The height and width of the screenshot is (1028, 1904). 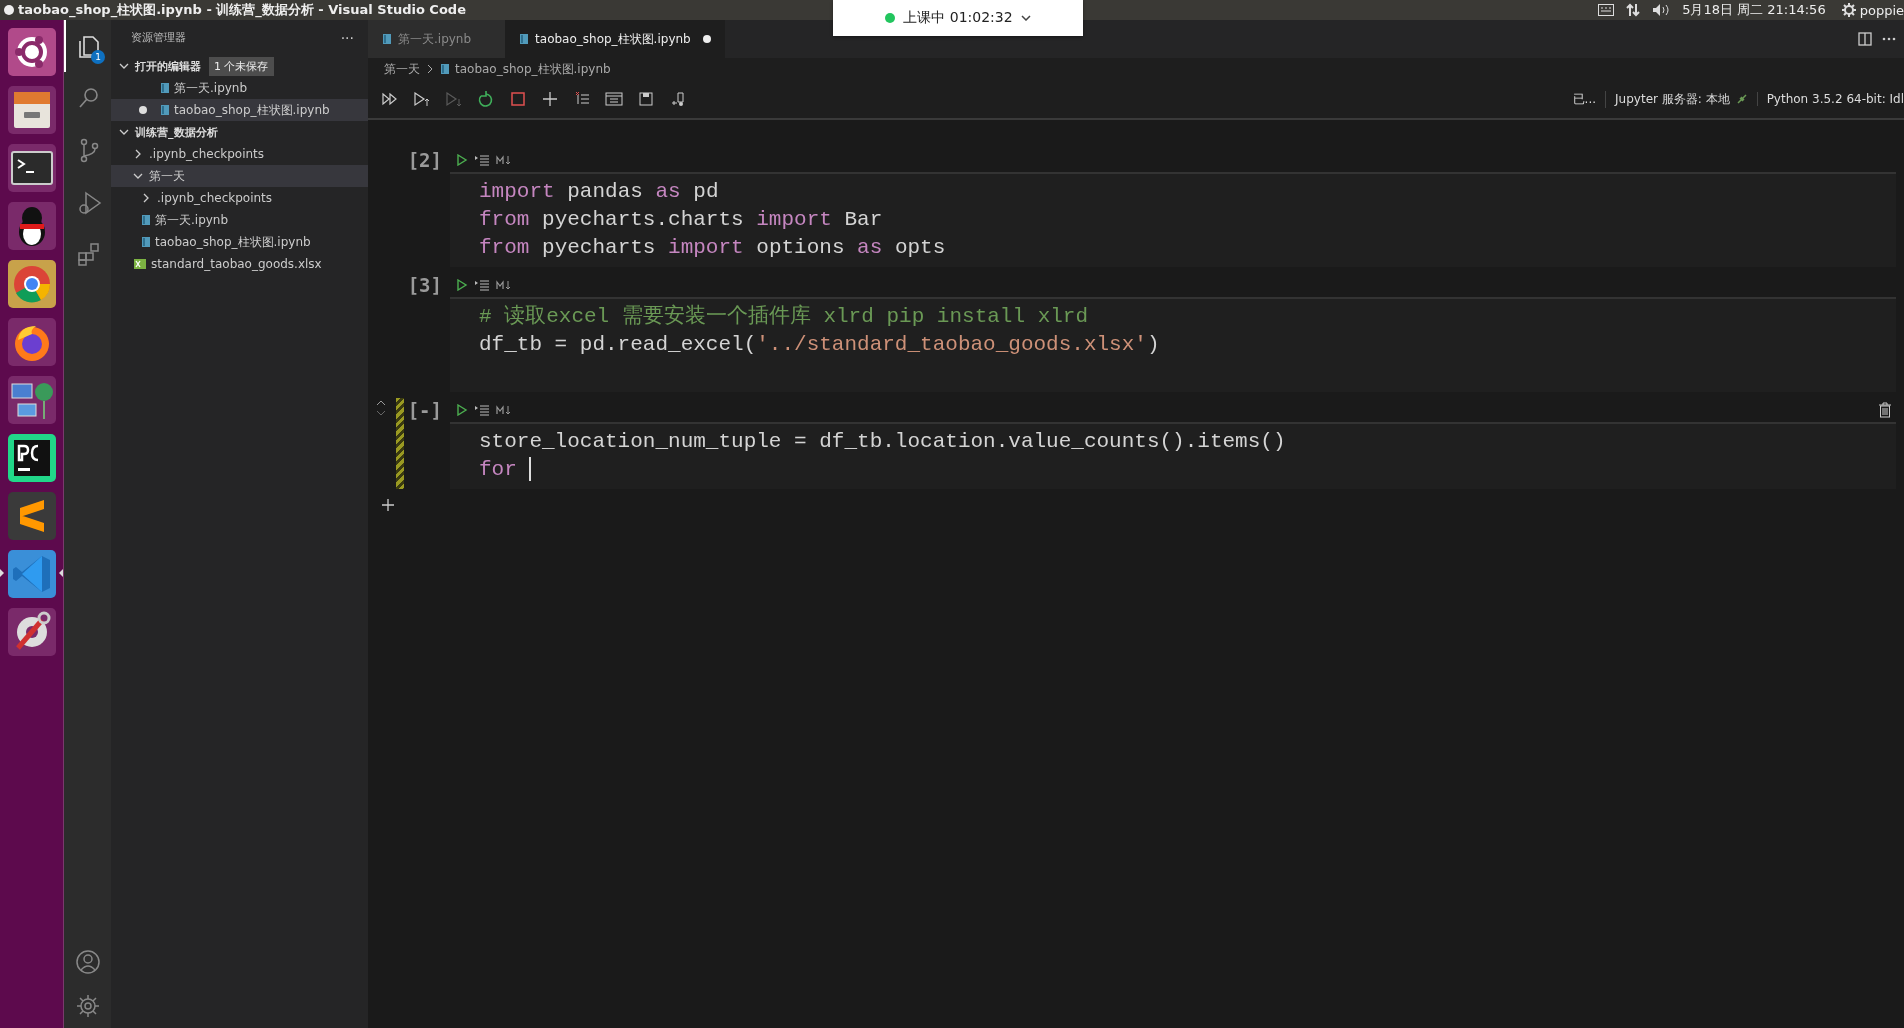 What do you see at coordinates (158, 37) in the screenshot?
I see `panel-title: 资源管理器` at bounding box center [158, 37].